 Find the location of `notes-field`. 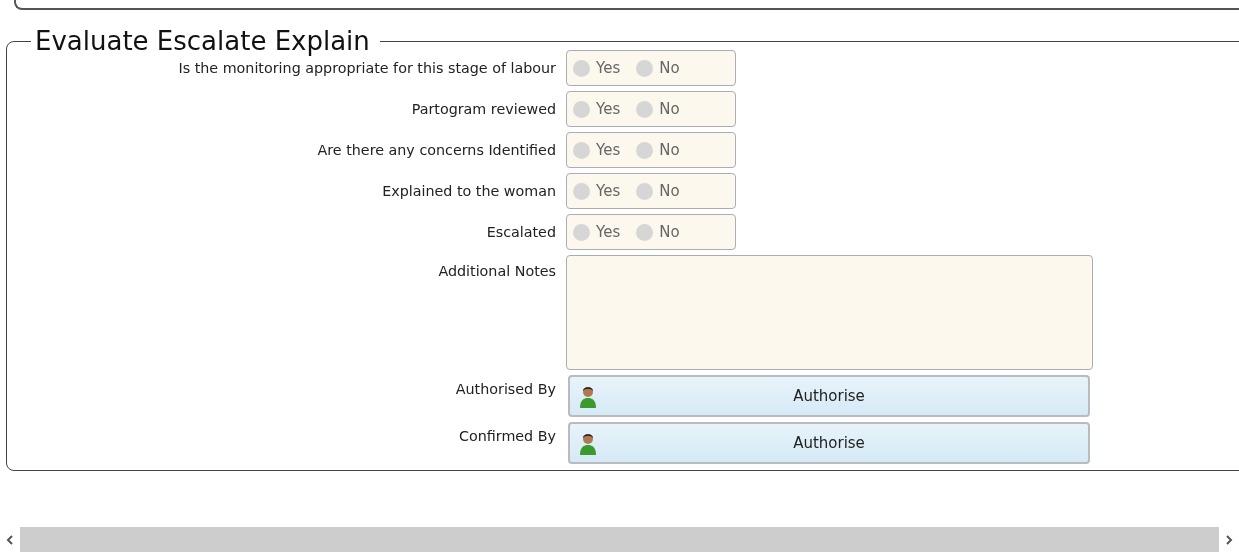

notes-field is located at coordinates (829, 312).